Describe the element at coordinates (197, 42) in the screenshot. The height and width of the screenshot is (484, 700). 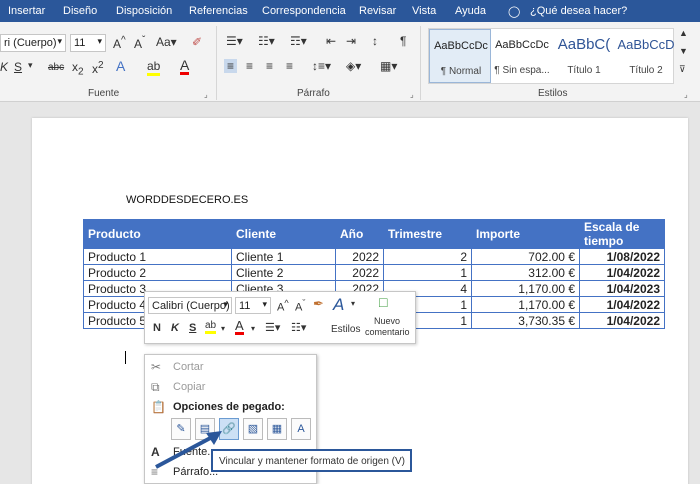
I see `clear-format-icon: ✐` at that location.